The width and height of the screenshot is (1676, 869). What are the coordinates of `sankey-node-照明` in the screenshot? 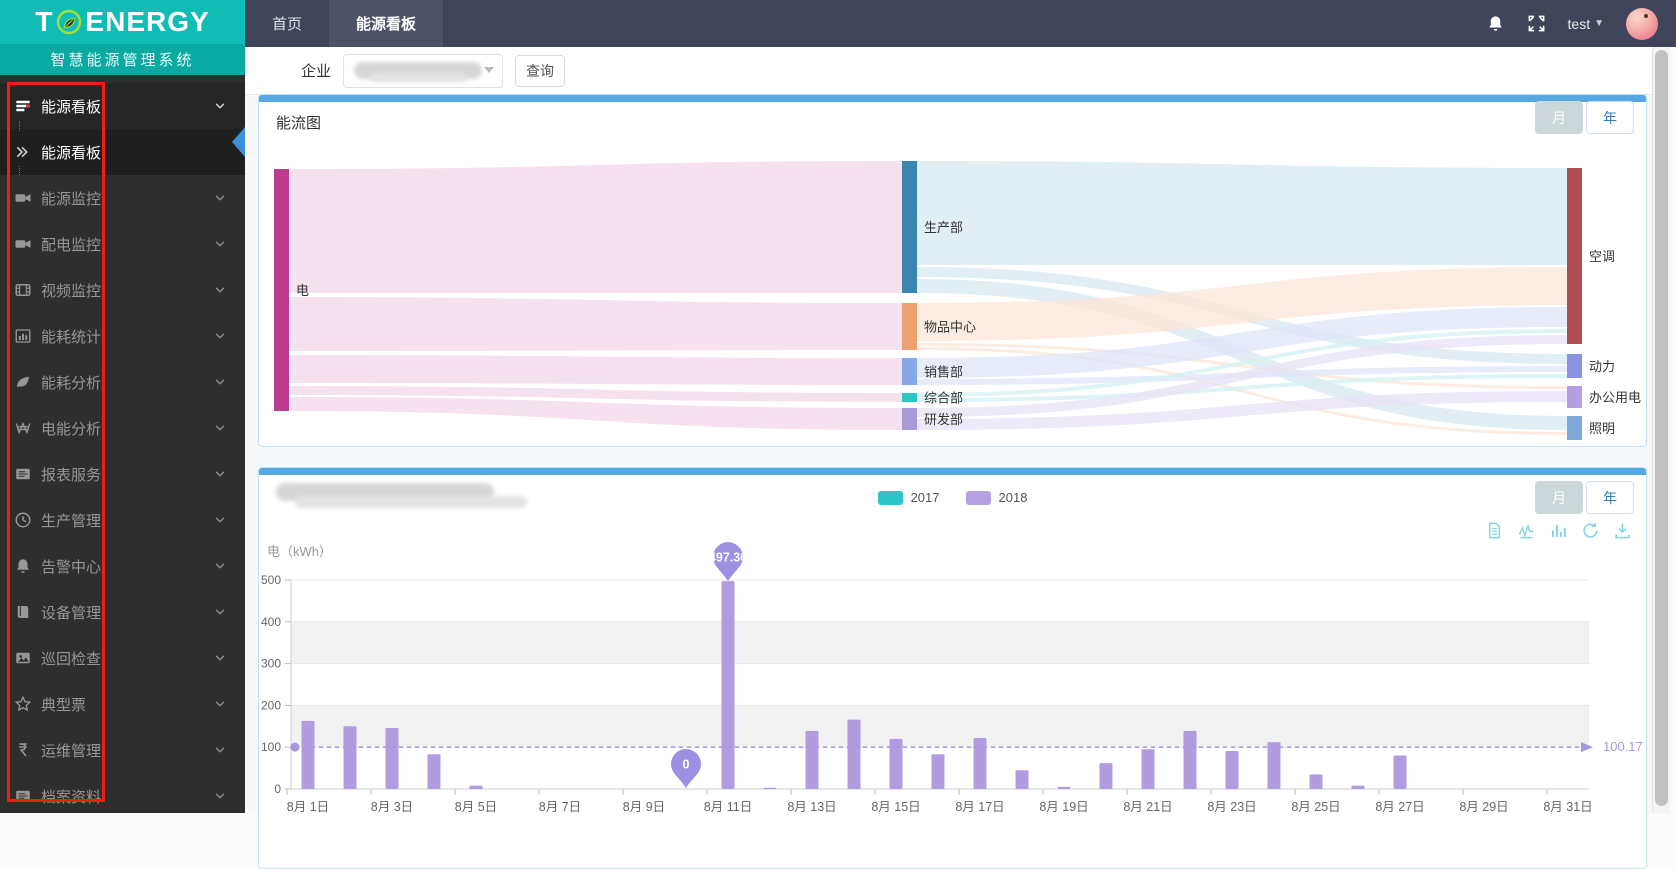 It's located at (1574, 428).